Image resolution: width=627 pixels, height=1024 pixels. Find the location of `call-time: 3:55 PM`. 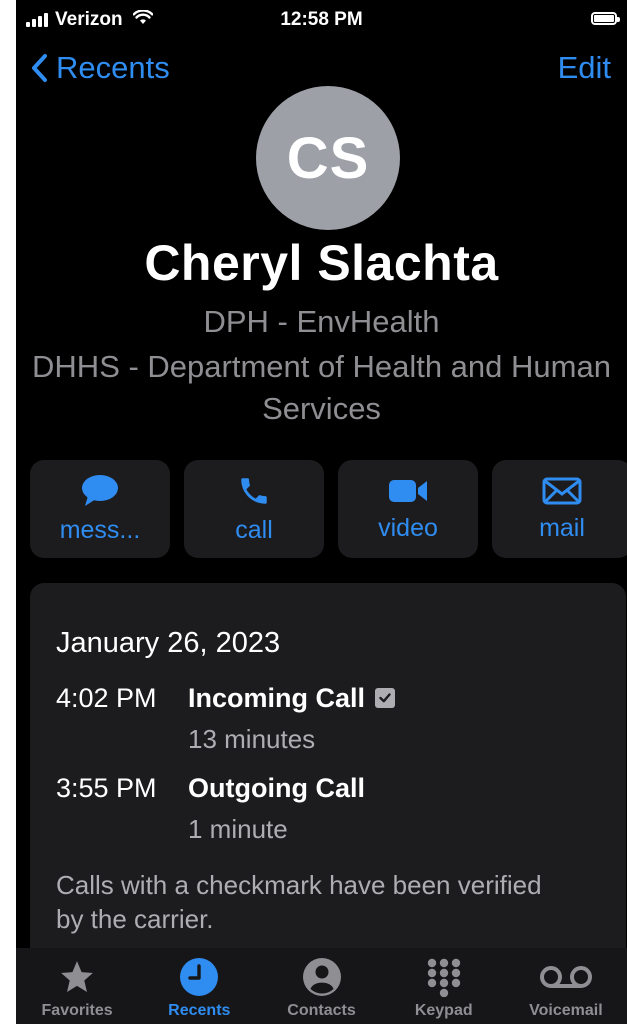

call-time: 3:55 PM is located at coordinates (106, 788).